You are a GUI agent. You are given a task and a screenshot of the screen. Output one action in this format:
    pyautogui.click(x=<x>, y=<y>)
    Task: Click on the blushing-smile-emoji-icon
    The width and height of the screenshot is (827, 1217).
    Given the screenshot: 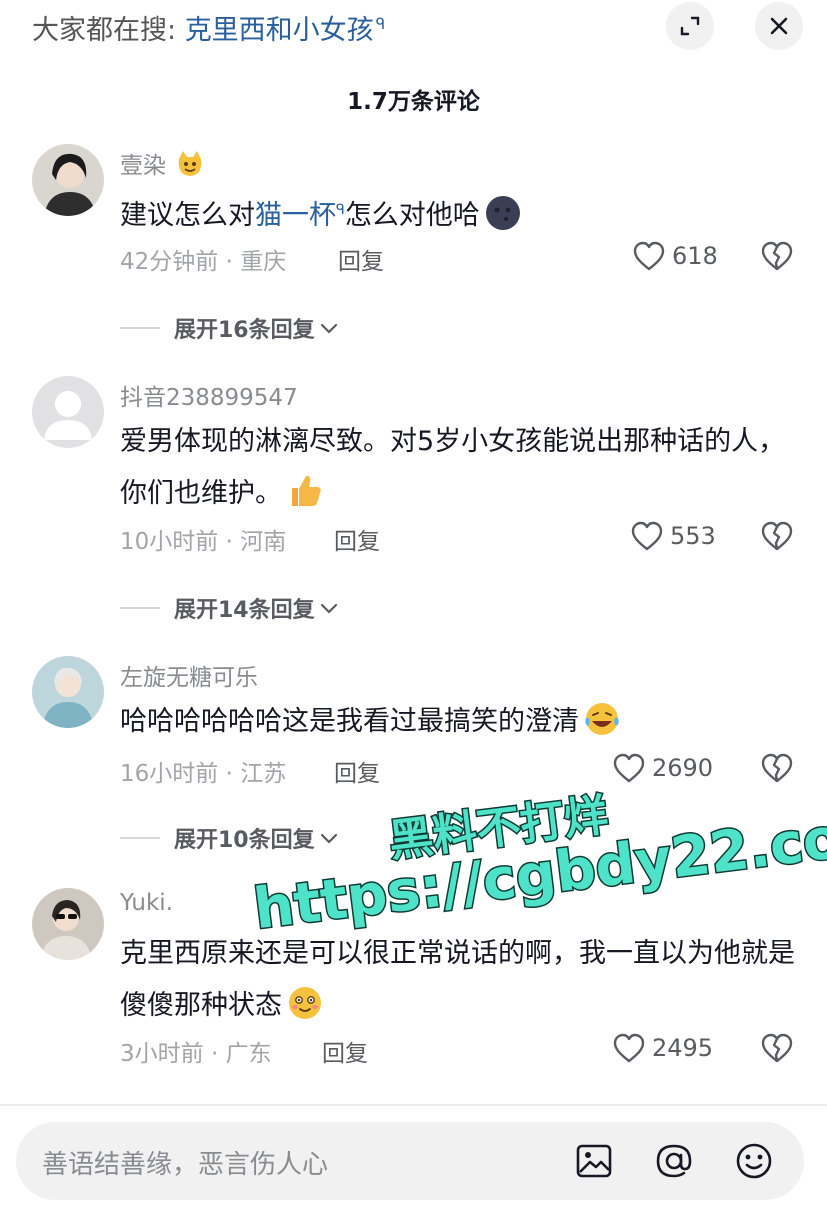 What is the action you would take?
    pyautogui.click(x=305, y=1003)
    